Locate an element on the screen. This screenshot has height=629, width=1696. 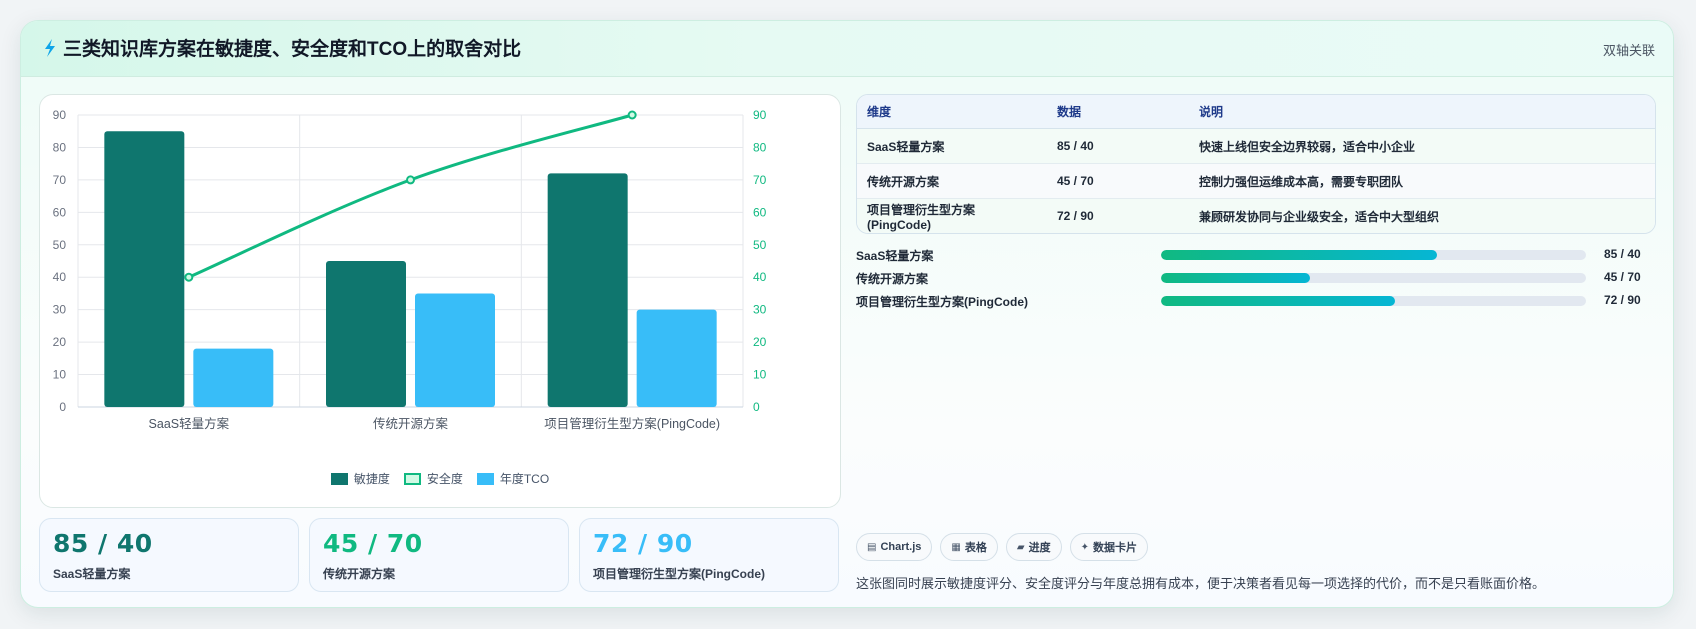
progress-row: 项目管理衍生型方案(PingCode) 72 / 90 is located at coordinates (1256, 302).